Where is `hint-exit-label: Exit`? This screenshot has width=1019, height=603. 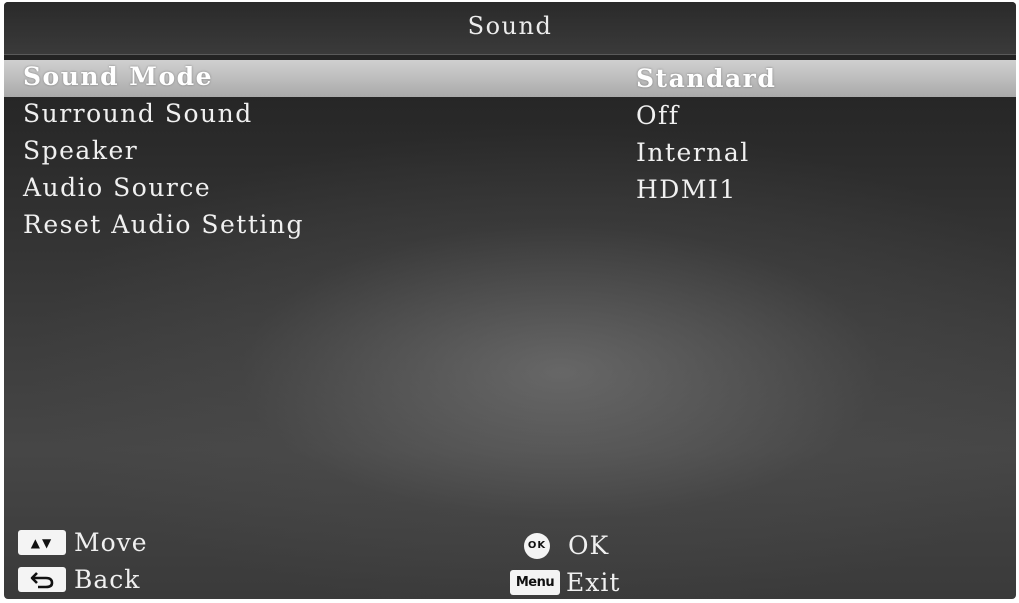
hint-exit-label: Exit is located at coordinates (593, 582).